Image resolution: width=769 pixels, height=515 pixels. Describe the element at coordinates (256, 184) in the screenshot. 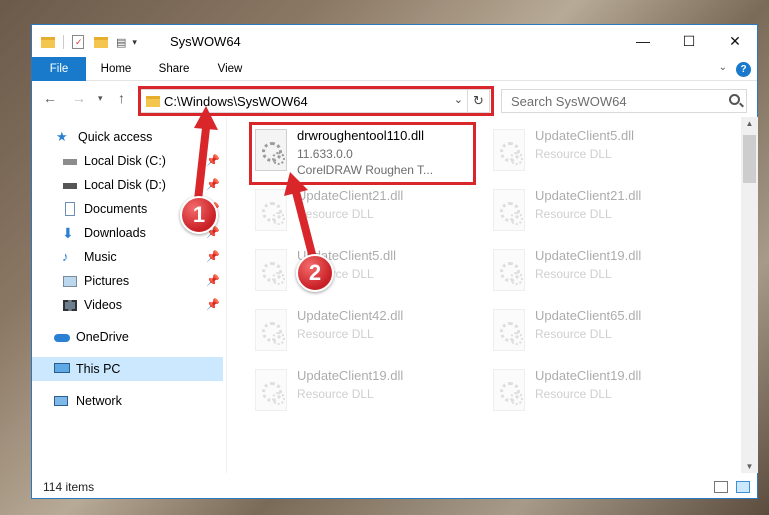

I see `callout-arrows` at that location.